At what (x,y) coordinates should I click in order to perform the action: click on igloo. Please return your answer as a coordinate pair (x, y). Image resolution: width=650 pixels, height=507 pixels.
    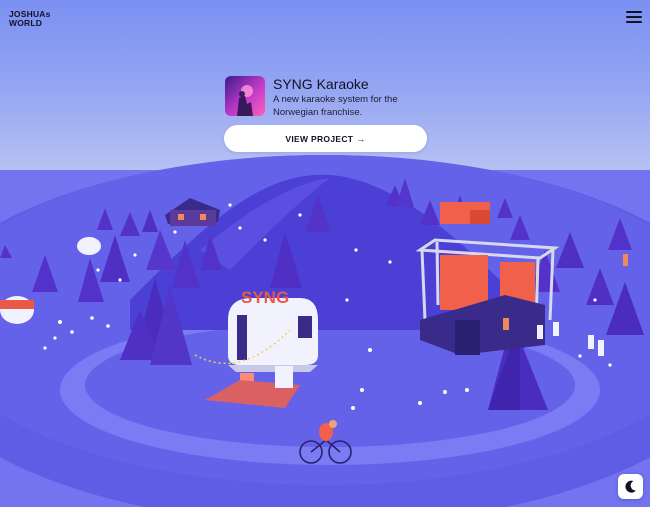
    Looking at the image, I should click on (89, 246).